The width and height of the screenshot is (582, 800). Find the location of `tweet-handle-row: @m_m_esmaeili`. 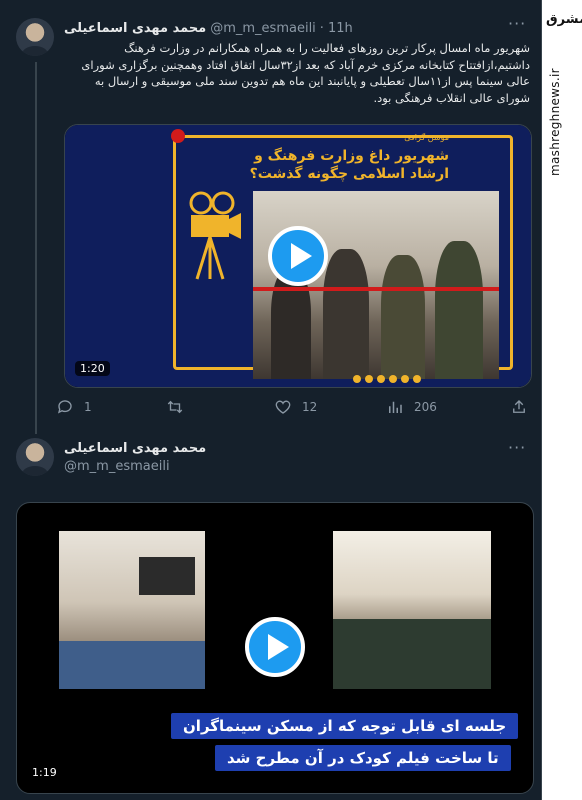

tweet-handle-row: @m_m_esmaeili is located at coordinates (117, 466).